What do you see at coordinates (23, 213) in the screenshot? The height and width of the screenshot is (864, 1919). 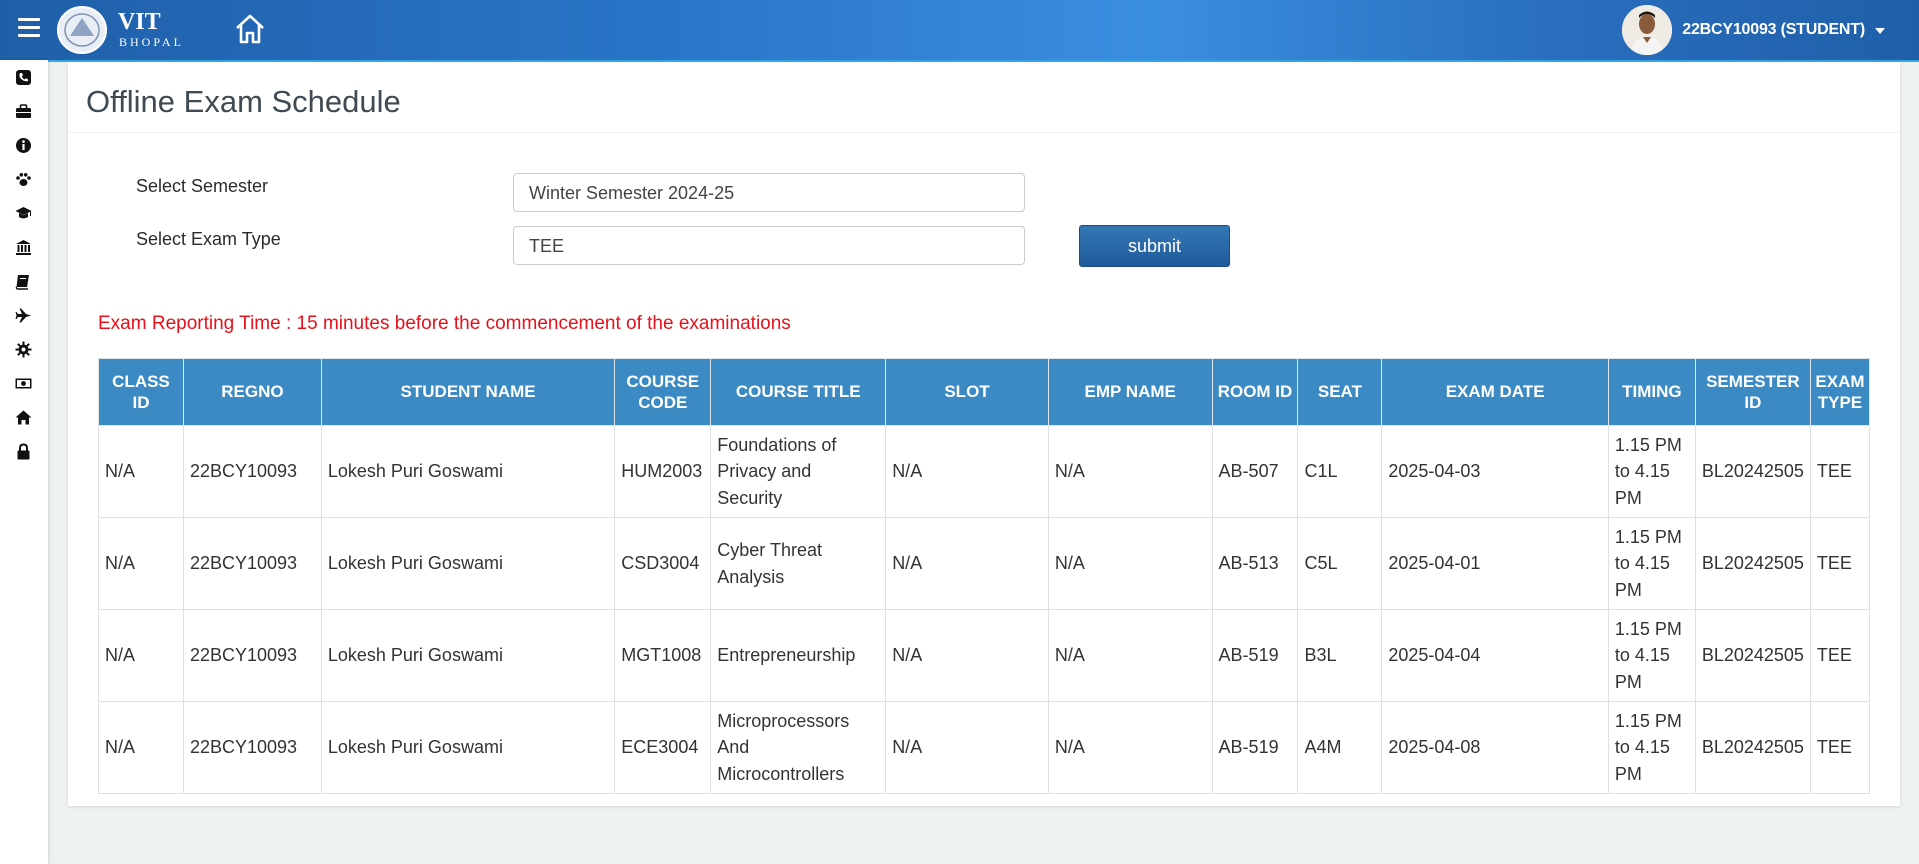 I see `graduation-cap-icon` at bounding box center [23, 213].